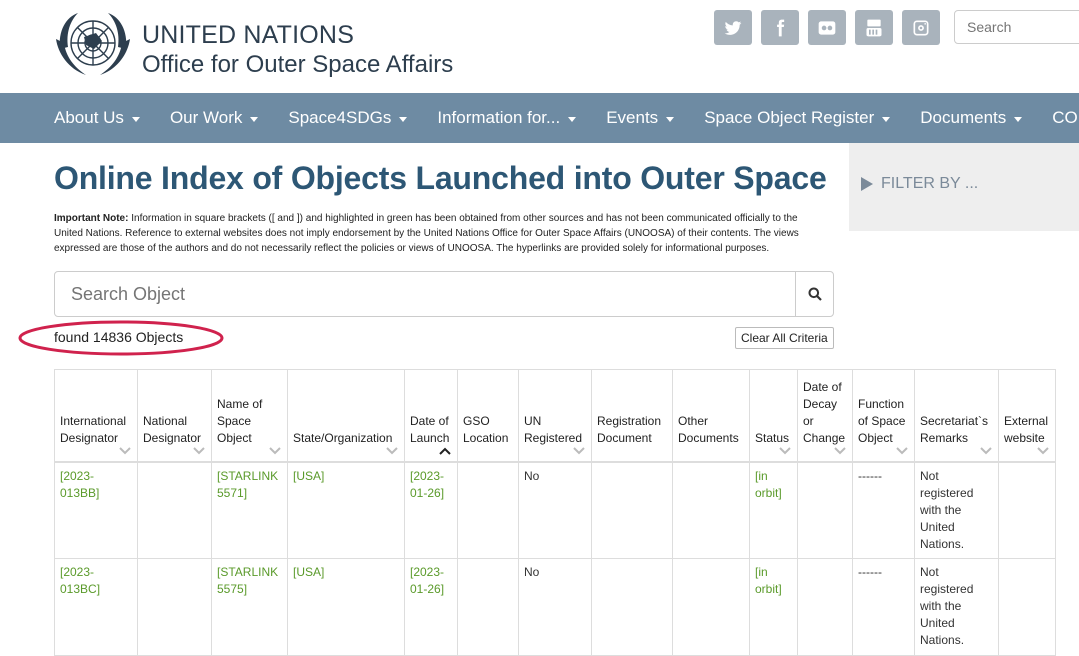  What do you see at coordinates (1027, 416) in the screenshot?
I see `column-header: External website` at bounding box center [1027, 416].